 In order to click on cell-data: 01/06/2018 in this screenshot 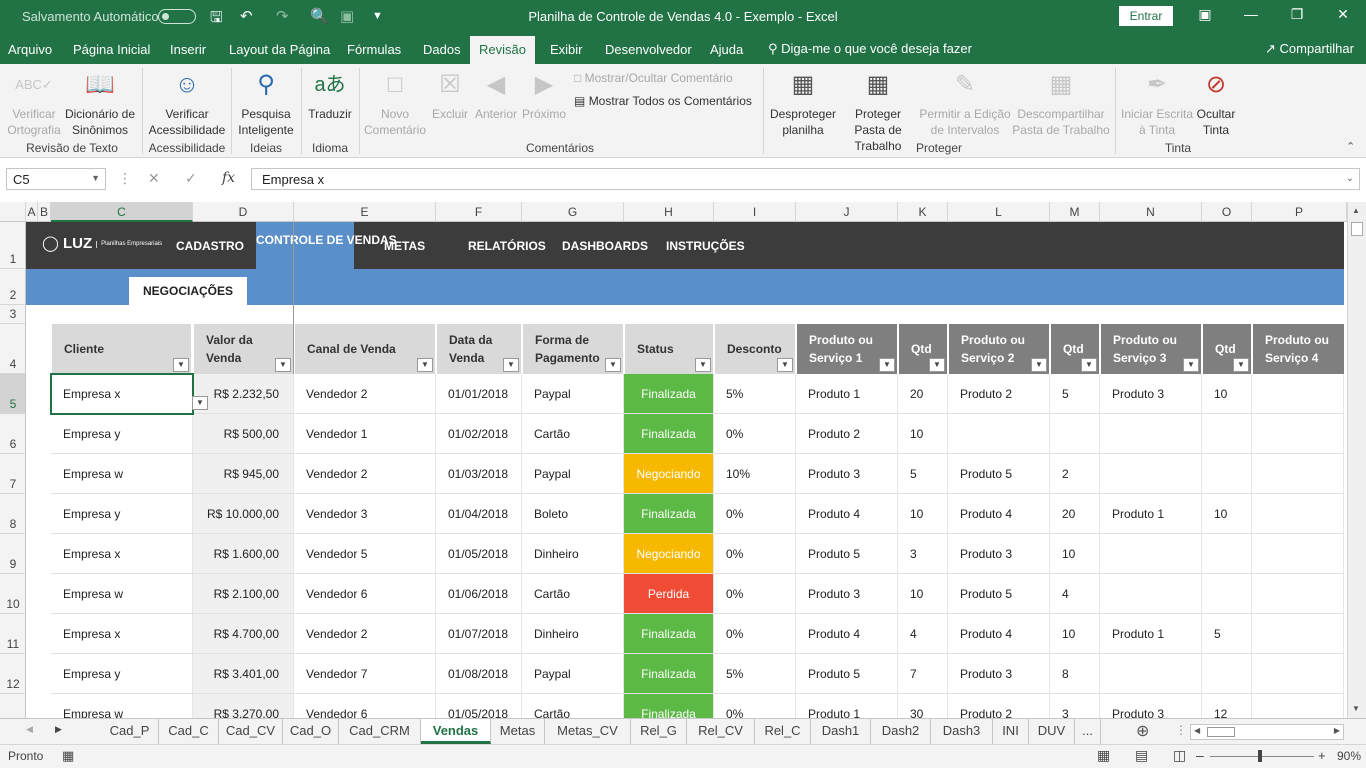, I will do `click(479, 594)`.